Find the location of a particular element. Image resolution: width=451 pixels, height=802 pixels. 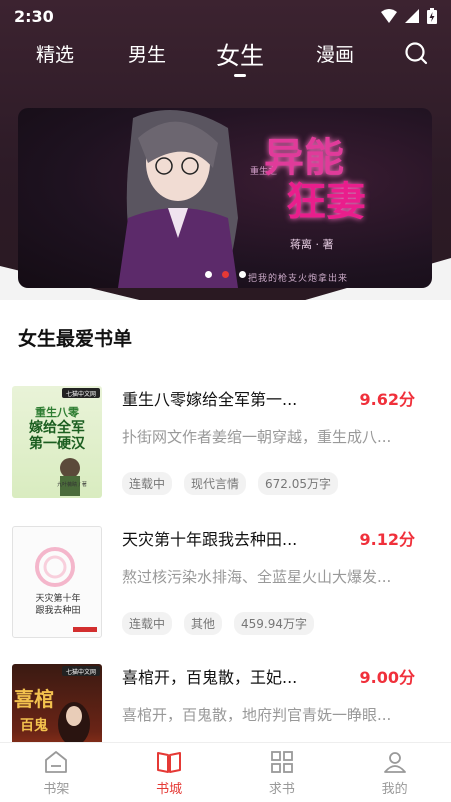

book-tags: 连载中 其他 459.94万字 is located at coordinates (218, 623).